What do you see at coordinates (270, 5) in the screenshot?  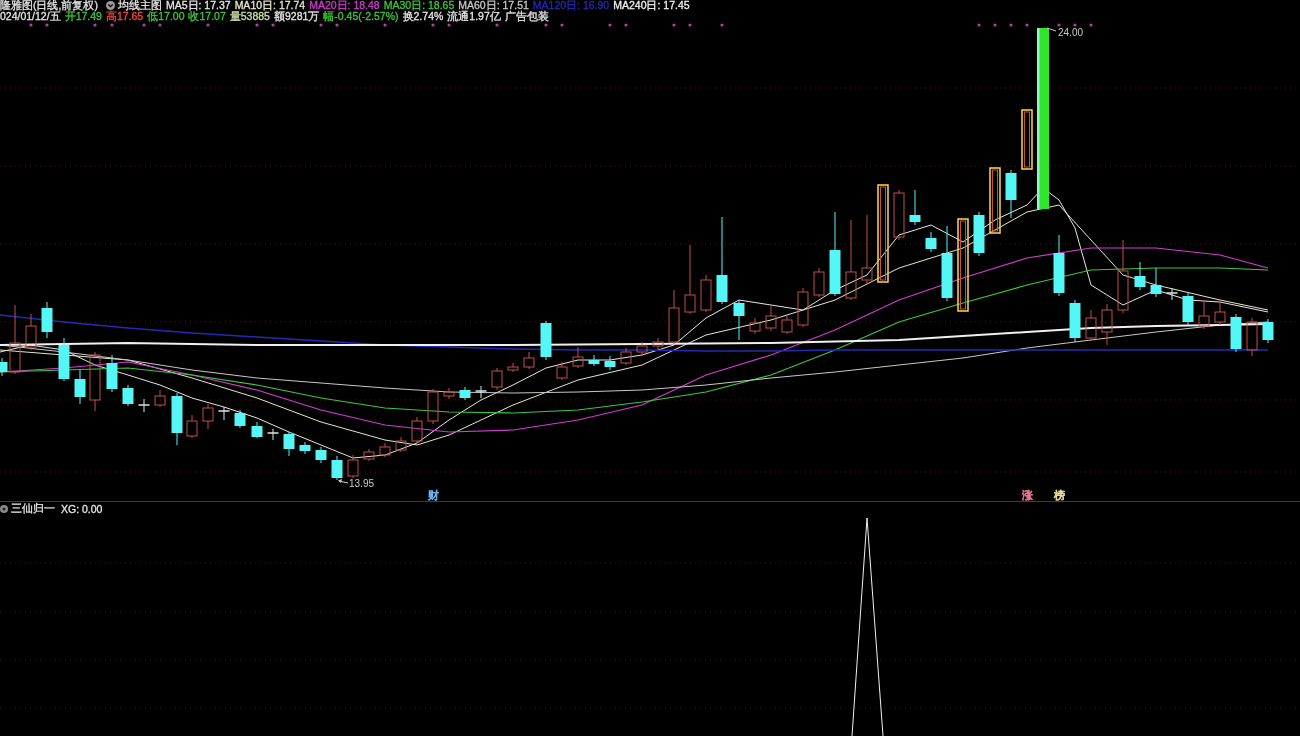 I see `moving-average-value: MA10日: 17.74` at bounding box center [270, 5].